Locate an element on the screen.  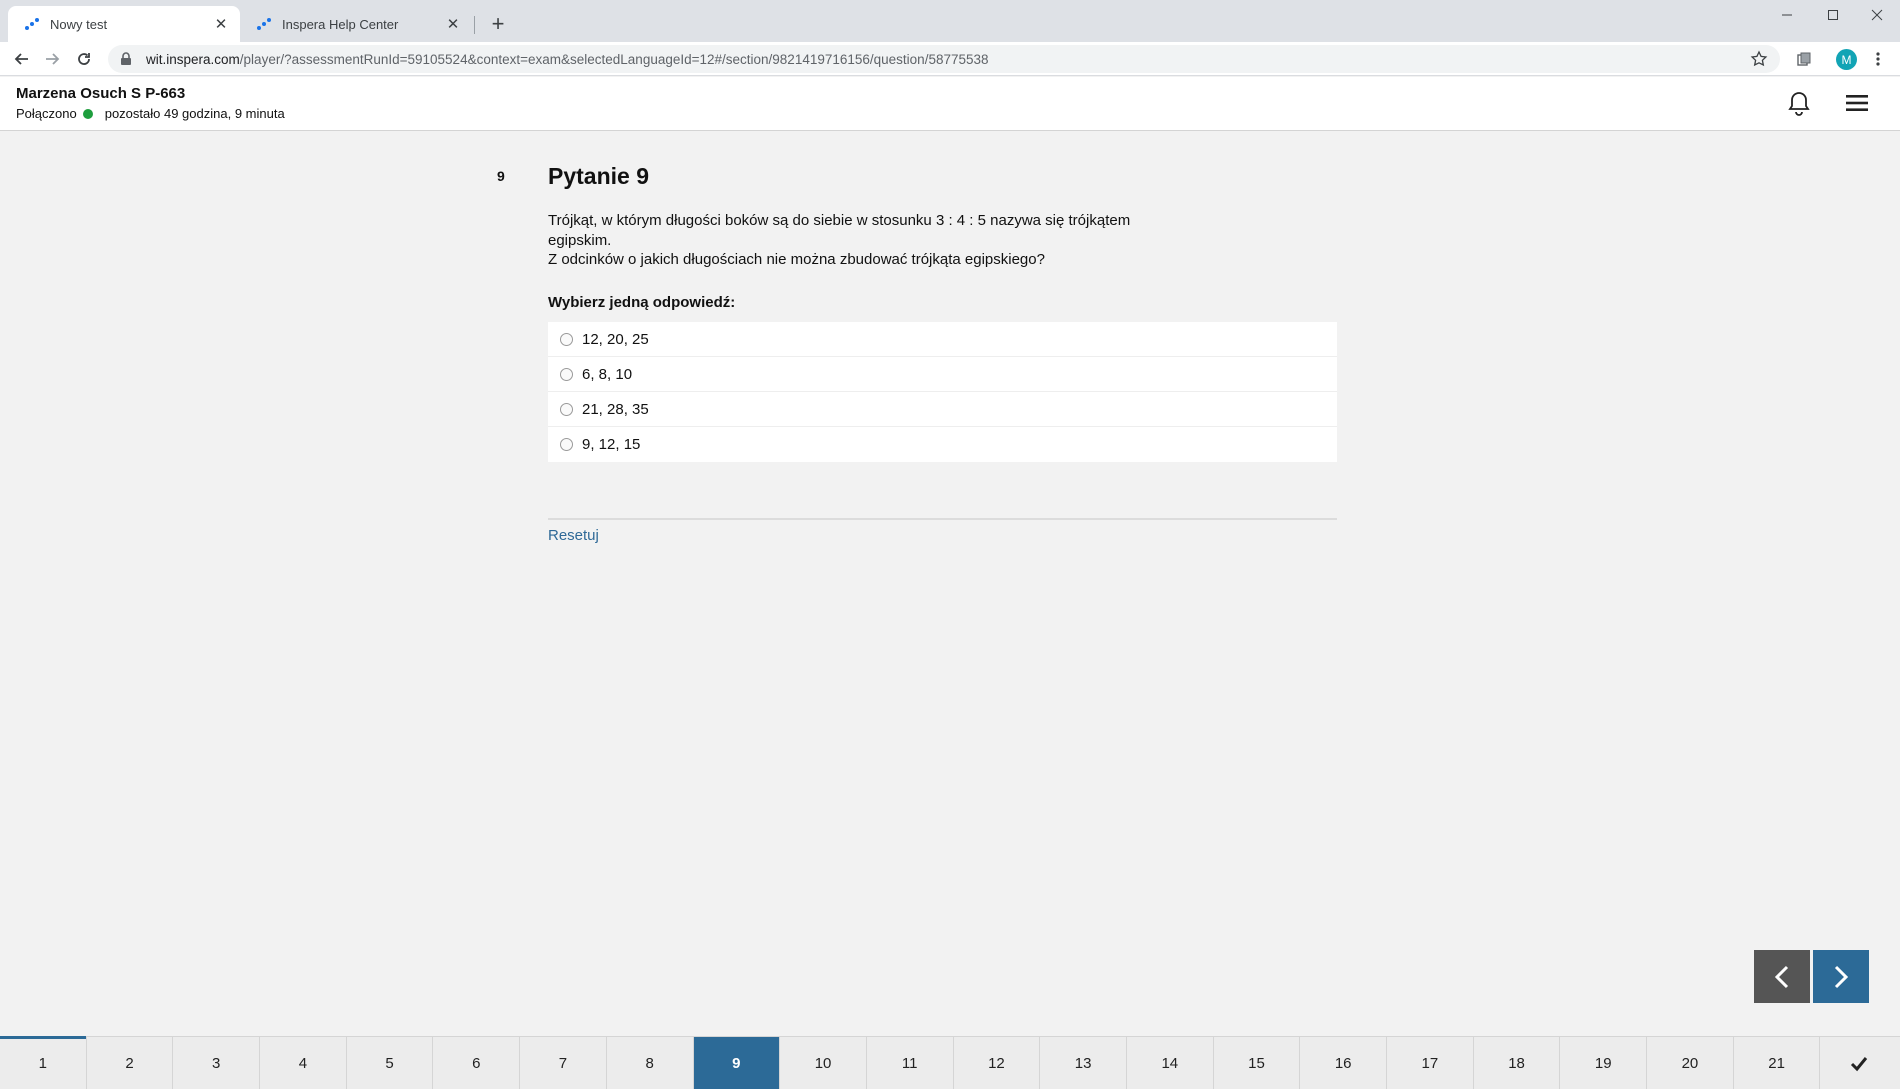
question-nav-item: 17 is located at coordinates (1430, 1063).